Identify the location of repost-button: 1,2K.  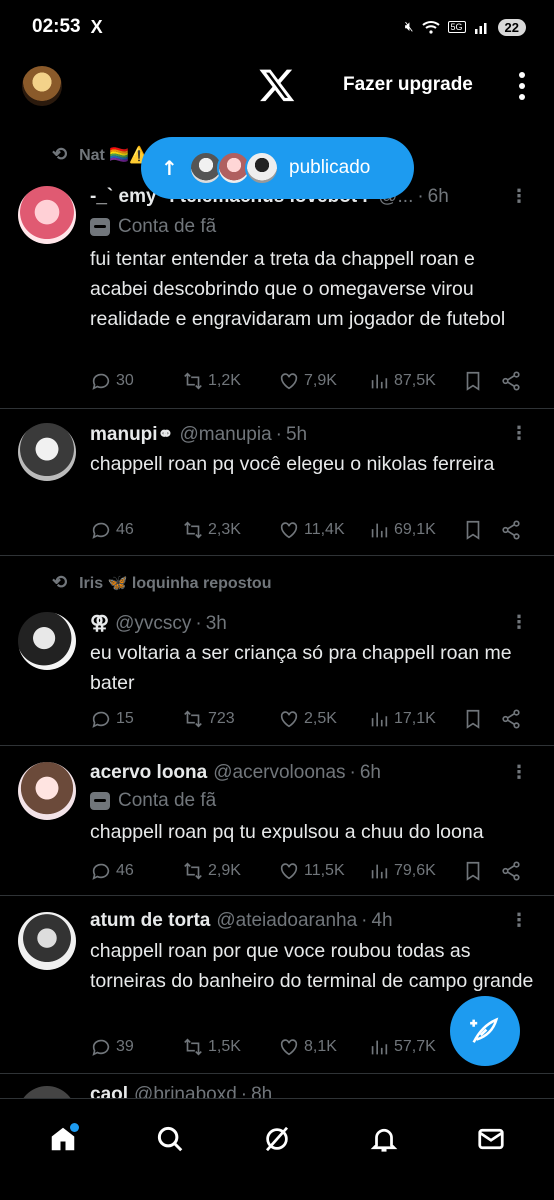
(230, 381).